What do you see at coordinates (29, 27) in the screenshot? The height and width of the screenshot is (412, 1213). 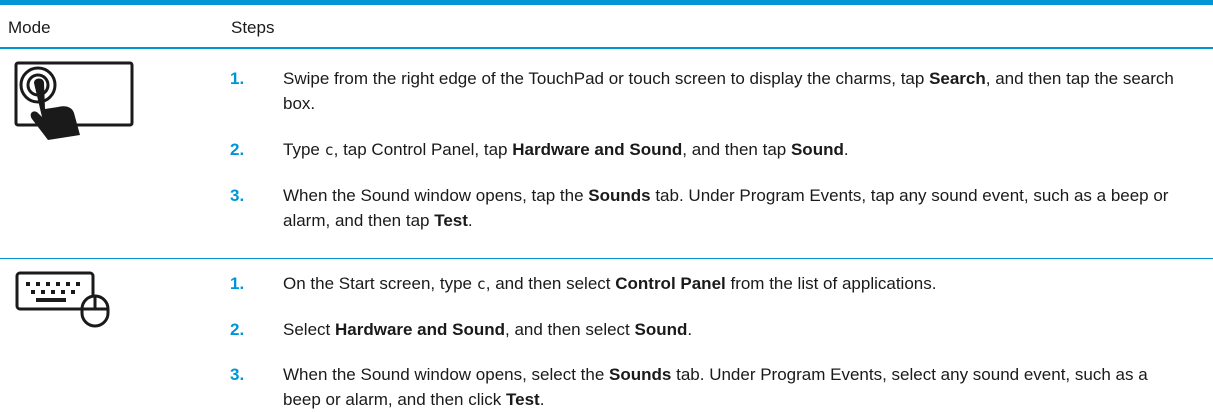 I see `mode-column-header: Mode` at bounding box center [29, 27].